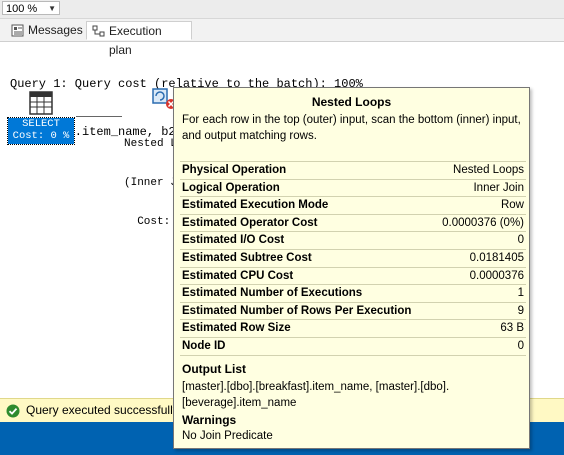  I want to click on property-value: 0.0181405, so click(496, 257).